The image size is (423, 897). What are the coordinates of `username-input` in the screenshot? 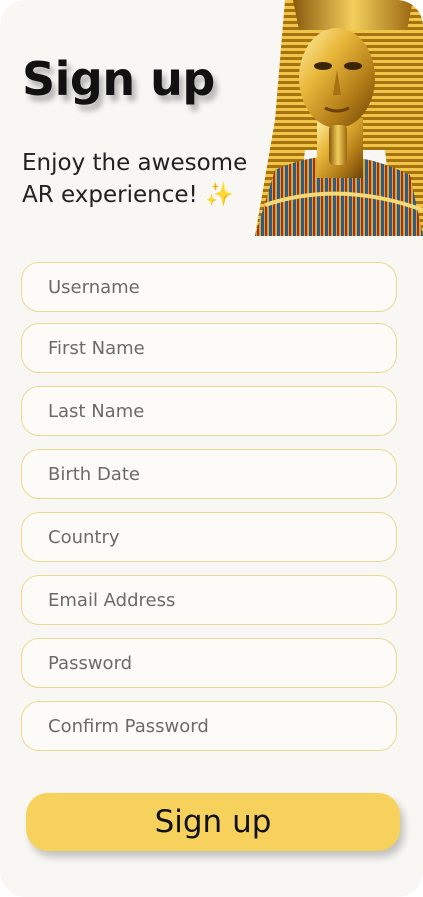 It's located at (222, 287).